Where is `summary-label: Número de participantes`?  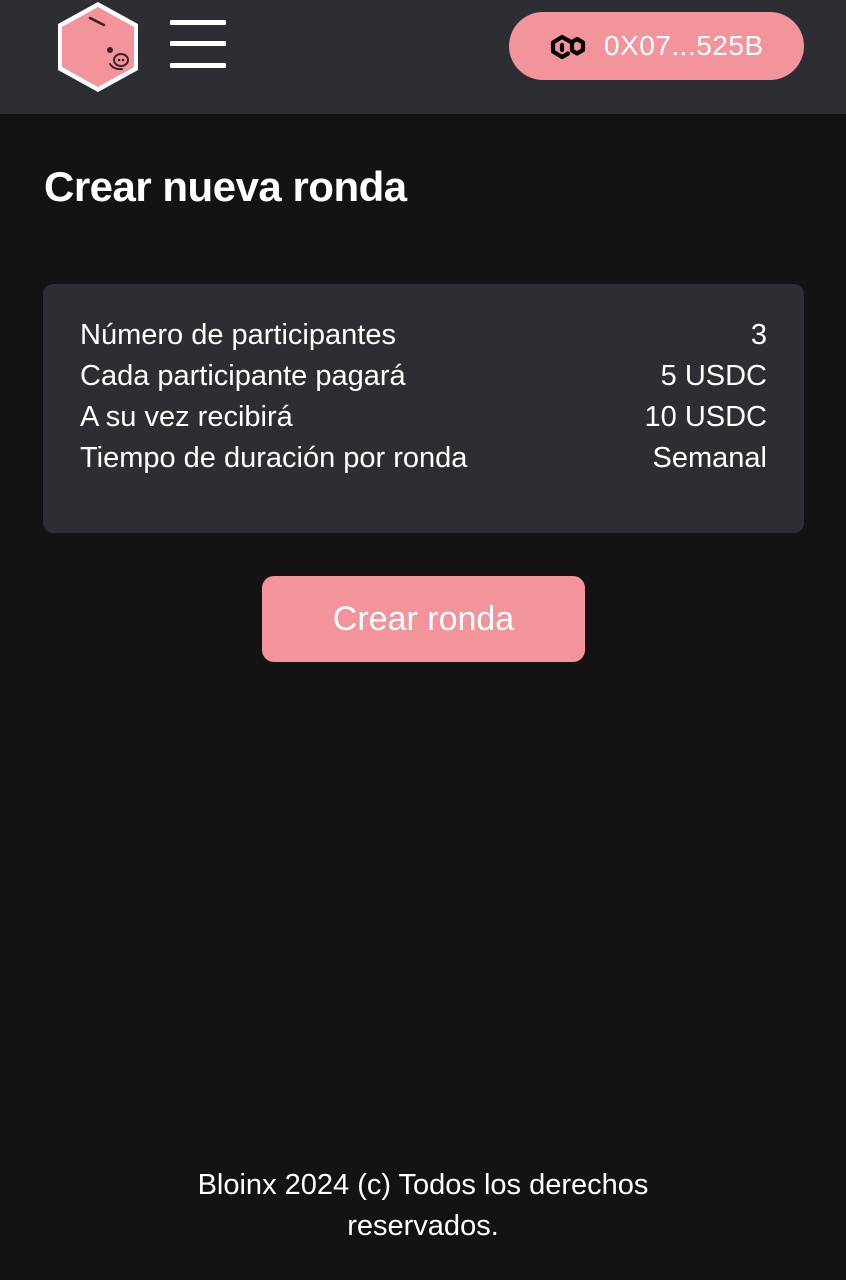 summary-label: Número de participantes is located at coordinates (238, 335).